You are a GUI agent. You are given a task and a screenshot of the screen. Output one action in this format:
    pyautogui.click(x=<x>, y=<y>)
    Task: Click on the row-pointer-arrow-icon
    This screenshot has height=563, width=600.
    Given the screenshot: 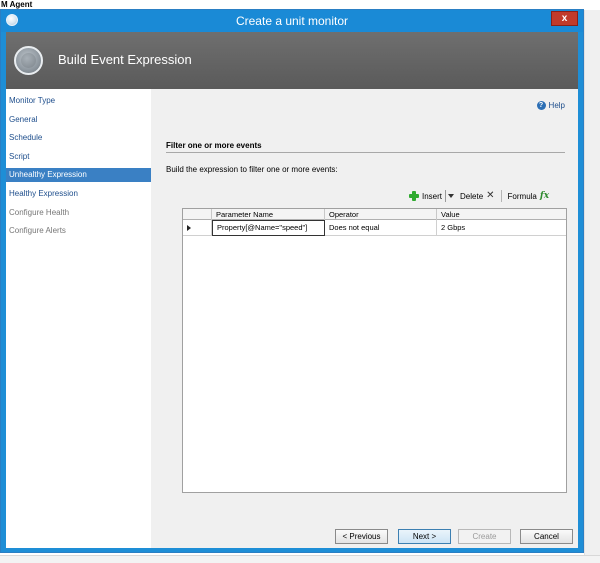 What is the action you would take?
    pyautogui.click(x=189, y=228)
    